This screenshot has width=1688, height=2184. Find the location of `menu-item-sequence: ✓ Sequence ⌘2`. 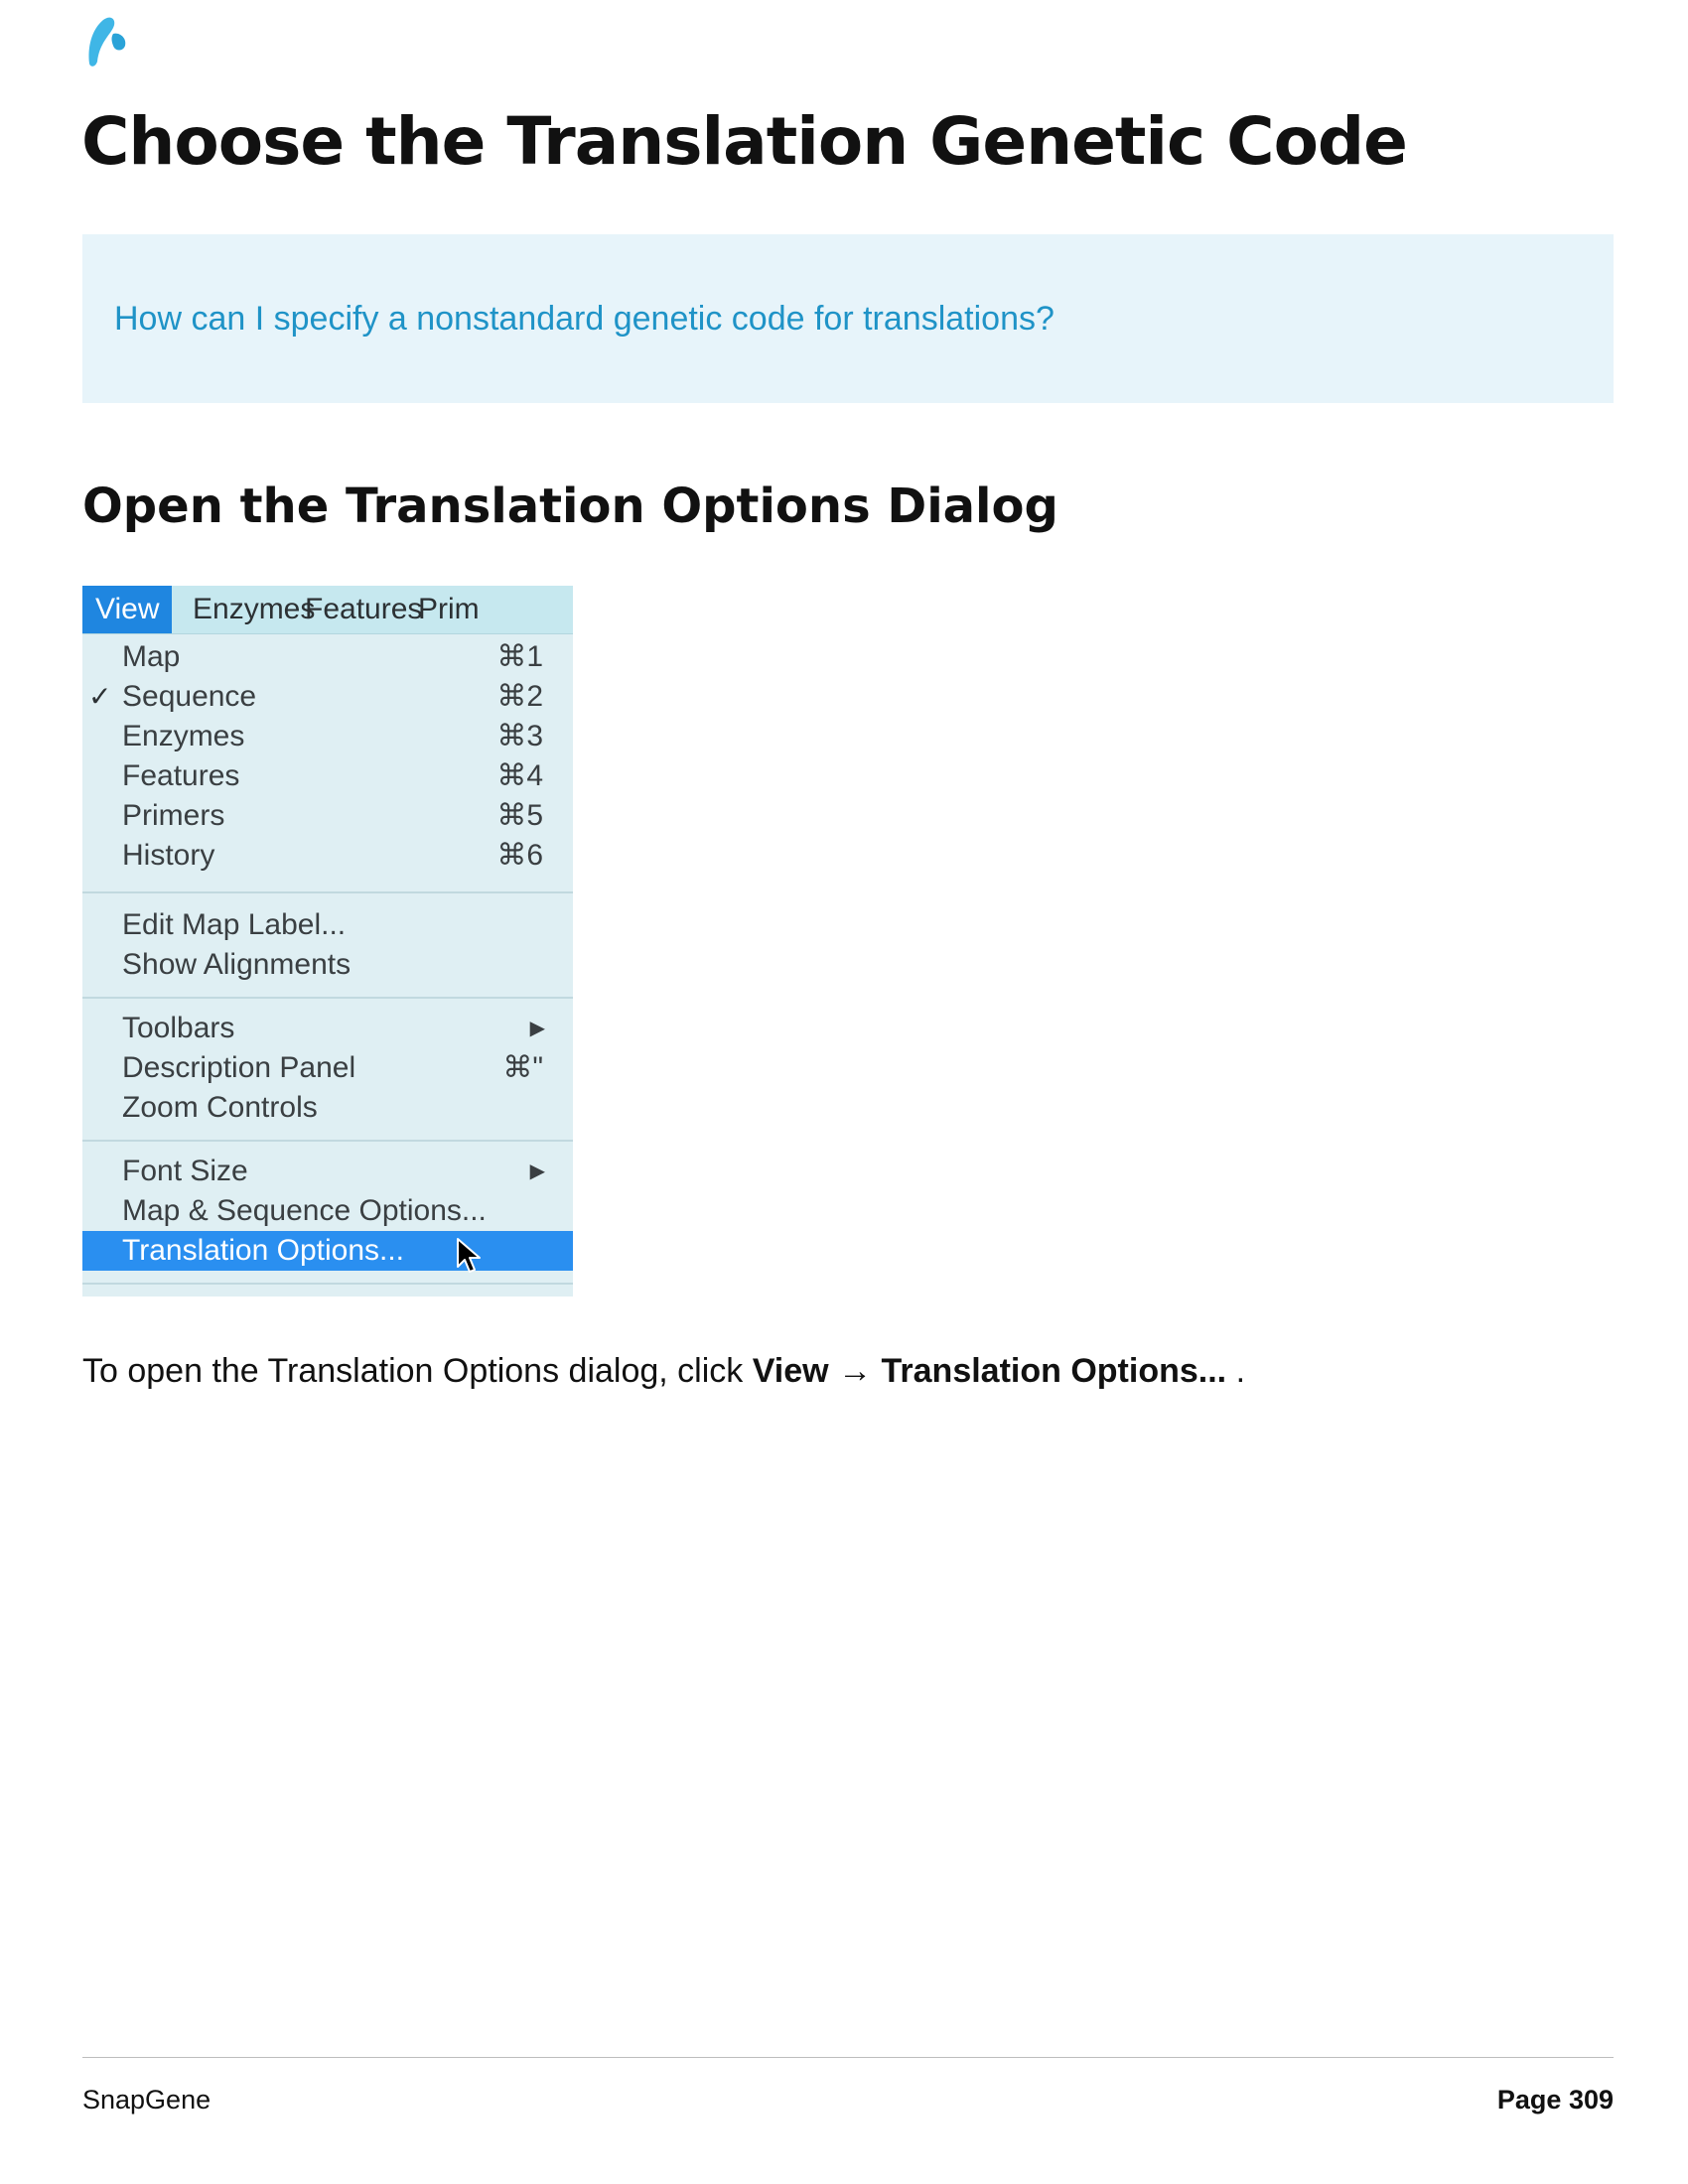

menu-item-sequence: ✓ Sequence ⌘2 is located at coordinates (327, 697).